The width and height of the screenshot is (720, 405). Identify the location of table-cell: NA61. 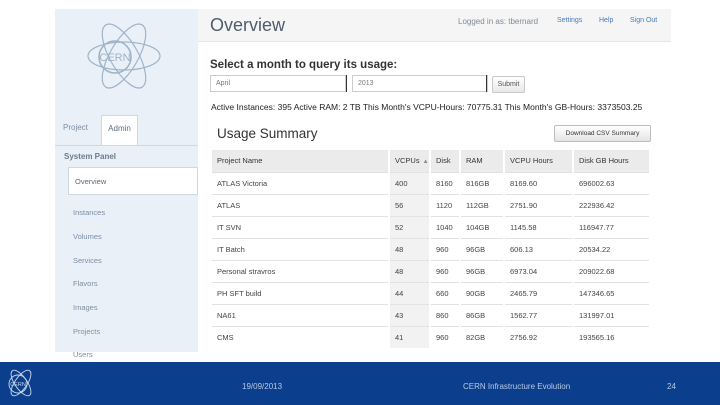
(301, 314).